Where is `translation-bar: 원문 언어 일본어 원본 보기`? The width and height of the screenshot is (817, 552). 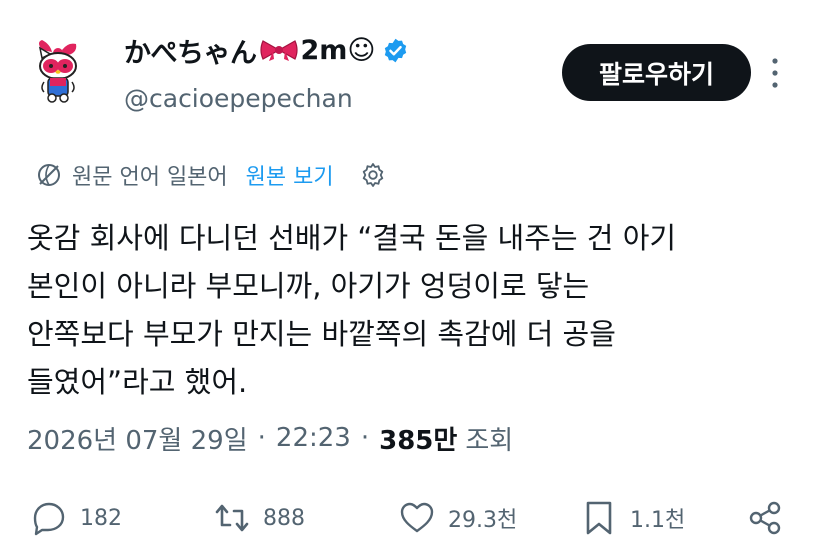 translation-bar: 원문 언어 일본어 원본 보기 is located at coordinates (211, 175).